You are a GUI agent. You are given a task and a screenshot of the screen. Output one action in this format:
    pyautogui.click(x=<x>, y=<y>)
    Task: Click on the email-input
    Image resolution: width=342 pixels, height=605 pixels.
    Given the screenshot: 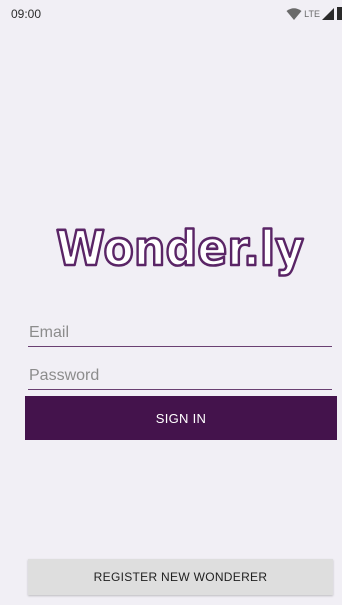 What is the action you would take?
    pyautogui.click(x=180, y=332)
    